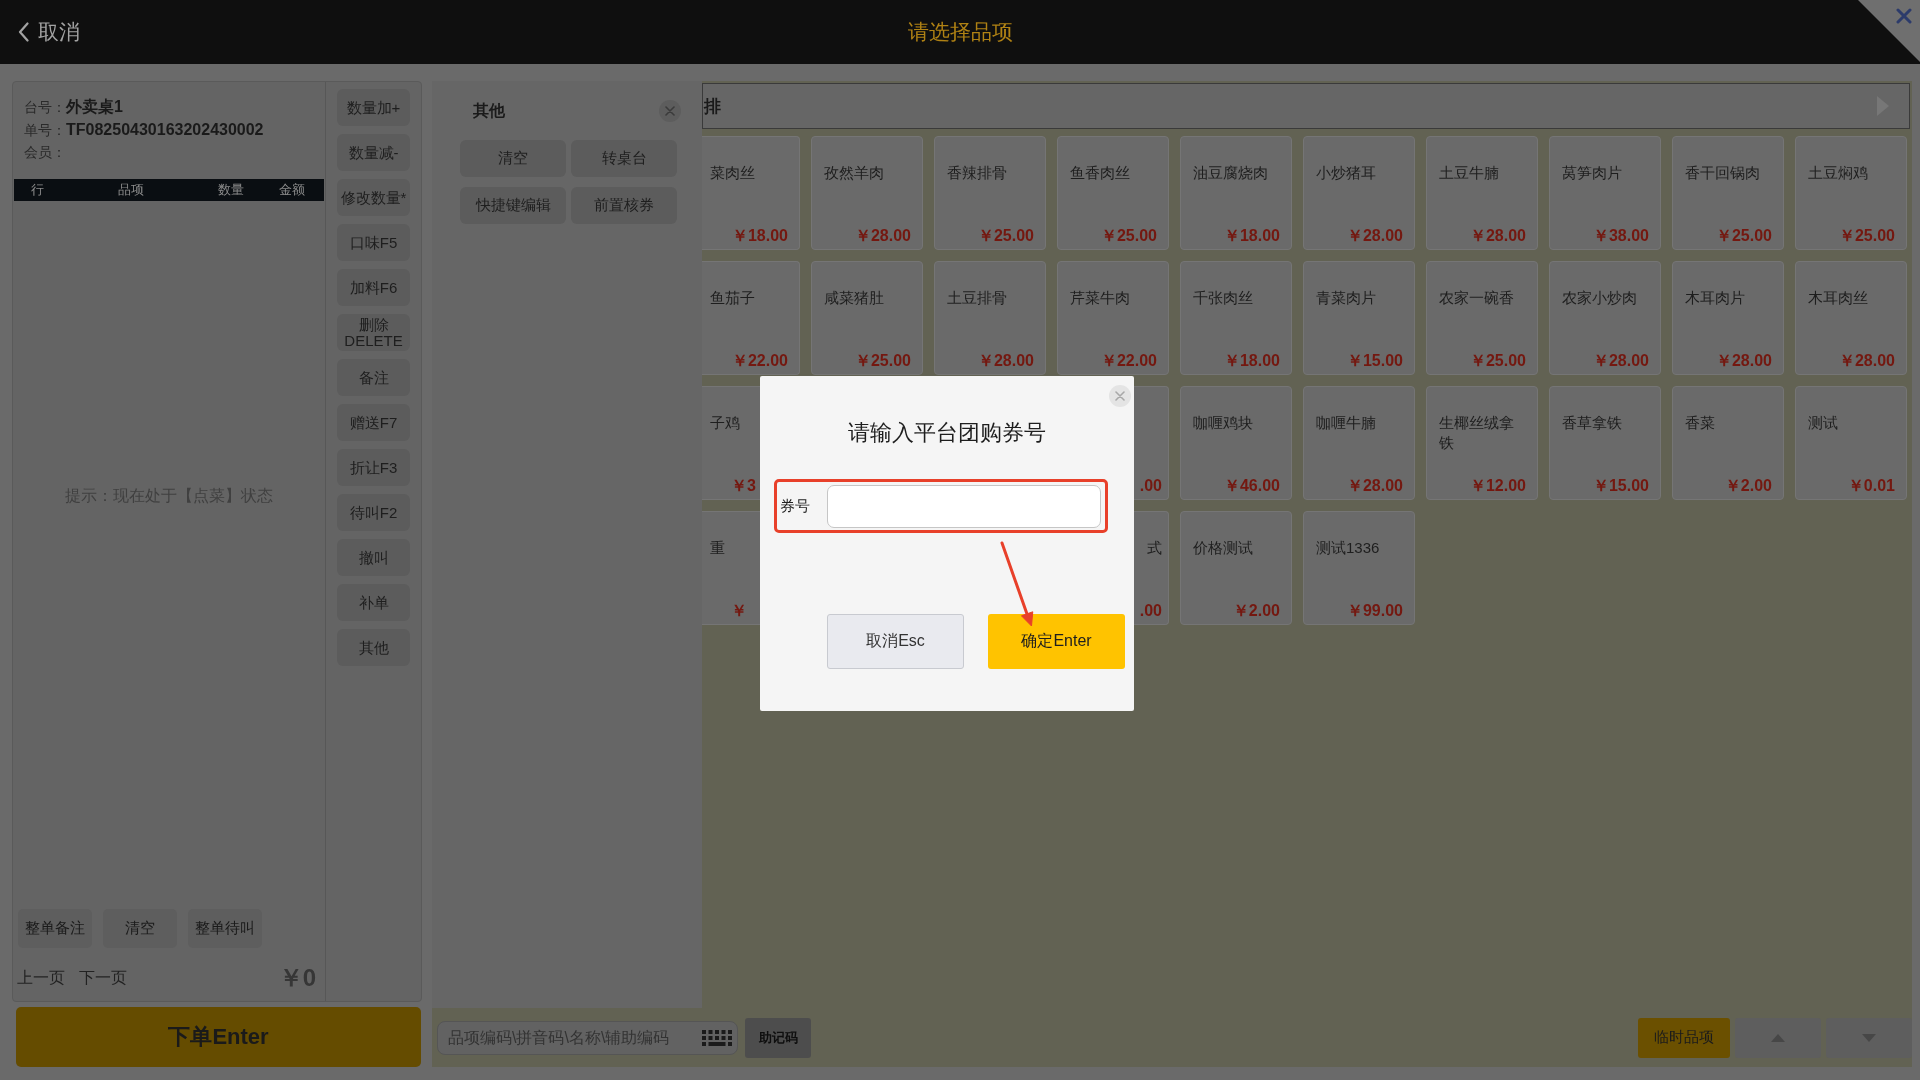  What do you see at coordinates (964, 506) in the screenshot?
I see `coupon-input` at bounding box center [964, 506].